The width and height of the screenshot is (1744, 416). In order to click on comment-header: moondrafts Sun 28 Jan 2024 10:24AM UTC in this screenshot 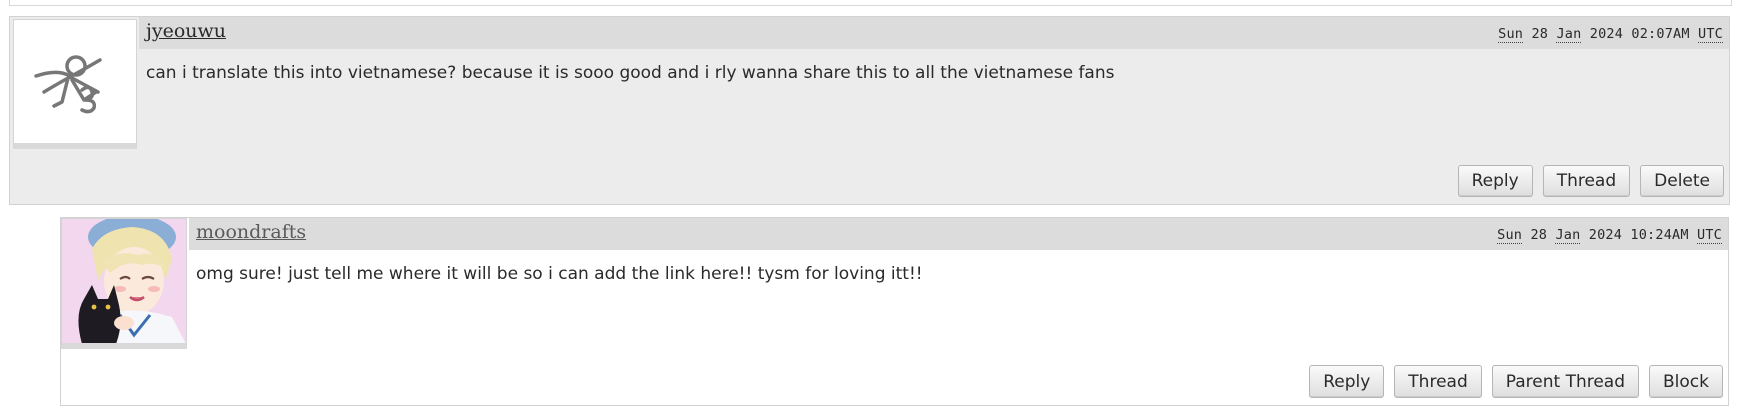, I will do `click(958, 234)`.